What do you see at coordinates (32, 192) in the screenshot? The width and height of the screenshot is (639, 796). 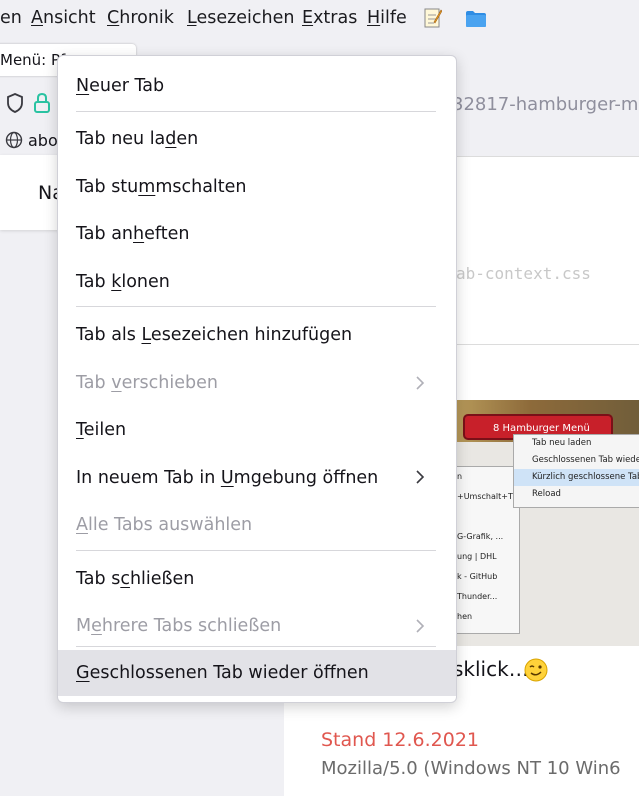 I see `page-panel: Na` at bounding box center [32, 192].